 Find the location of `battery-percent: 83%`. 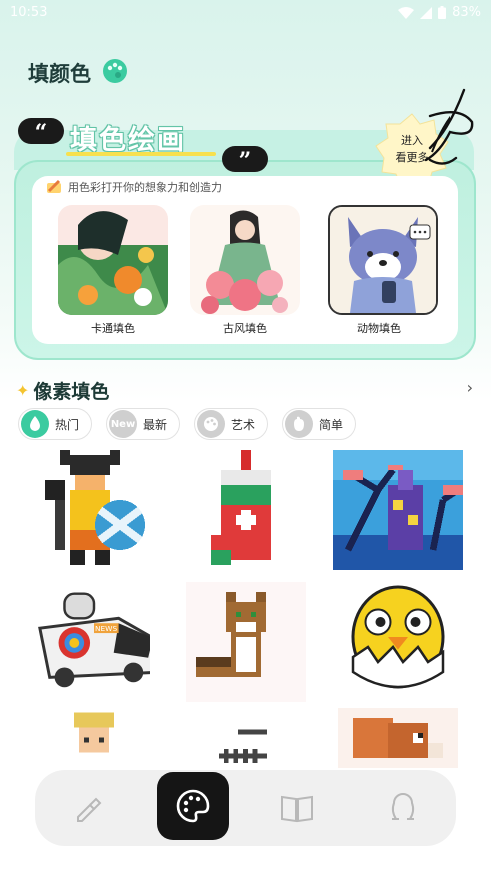

battery-percent: 83% is located at coordinates (466, 12).